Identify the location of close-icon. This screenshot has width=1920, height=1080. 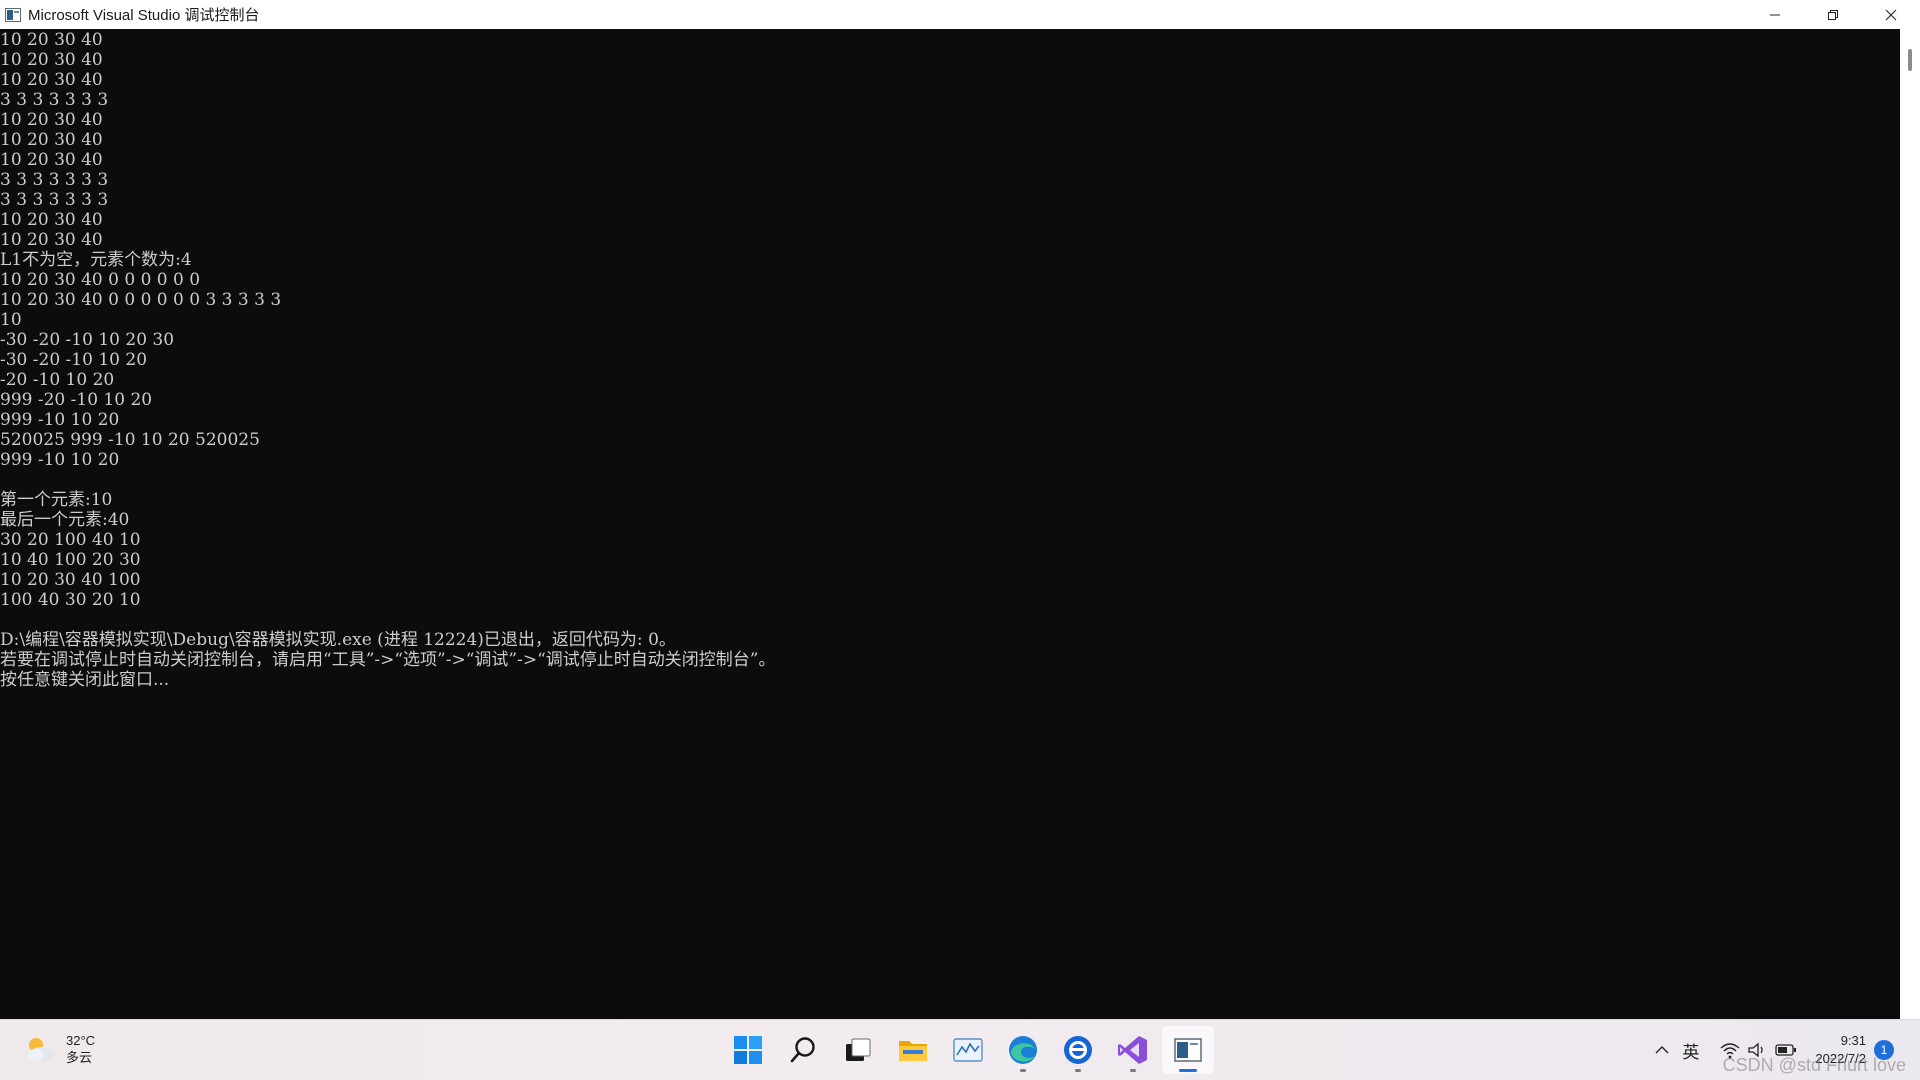
(1891, 14).